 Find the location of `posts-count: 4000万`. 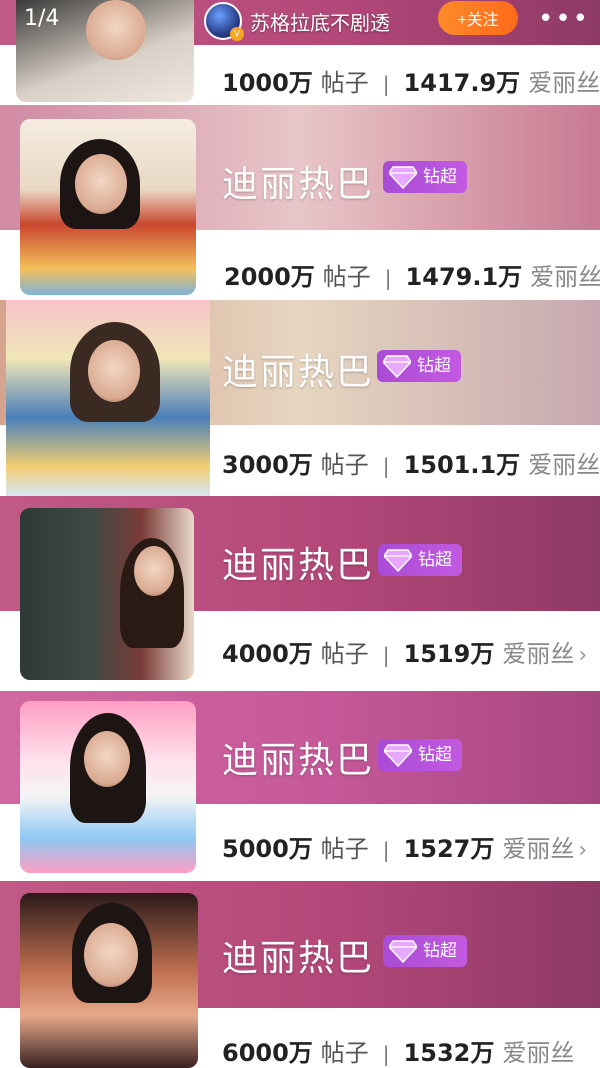

posts-count: 4000万 is located at coordinates (267, 654).